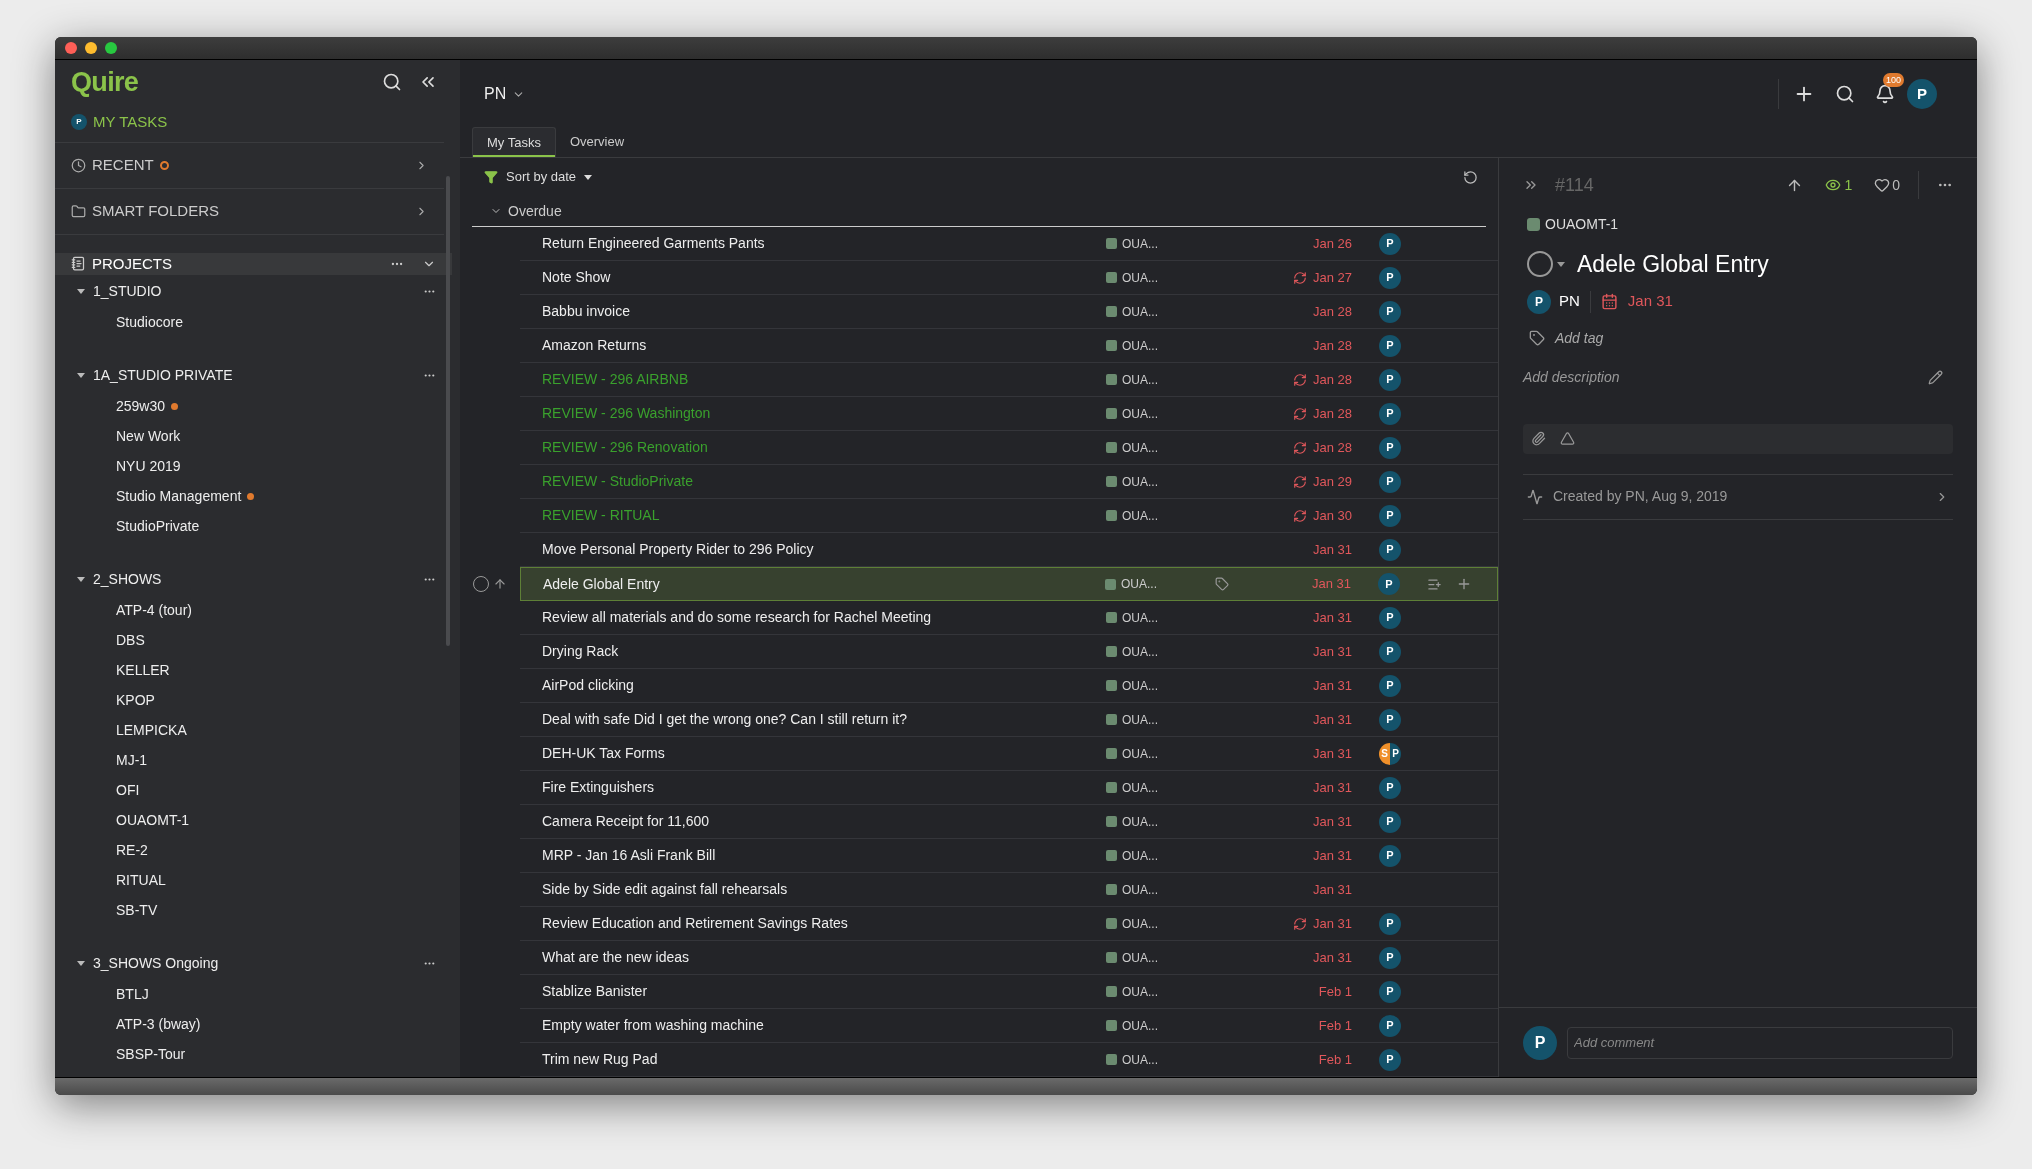 The height and width of the screenshot is (1169, 2032). Describe the element at coordinates (1222, 584) in the screenshot. I see `tag-icon` at that location.